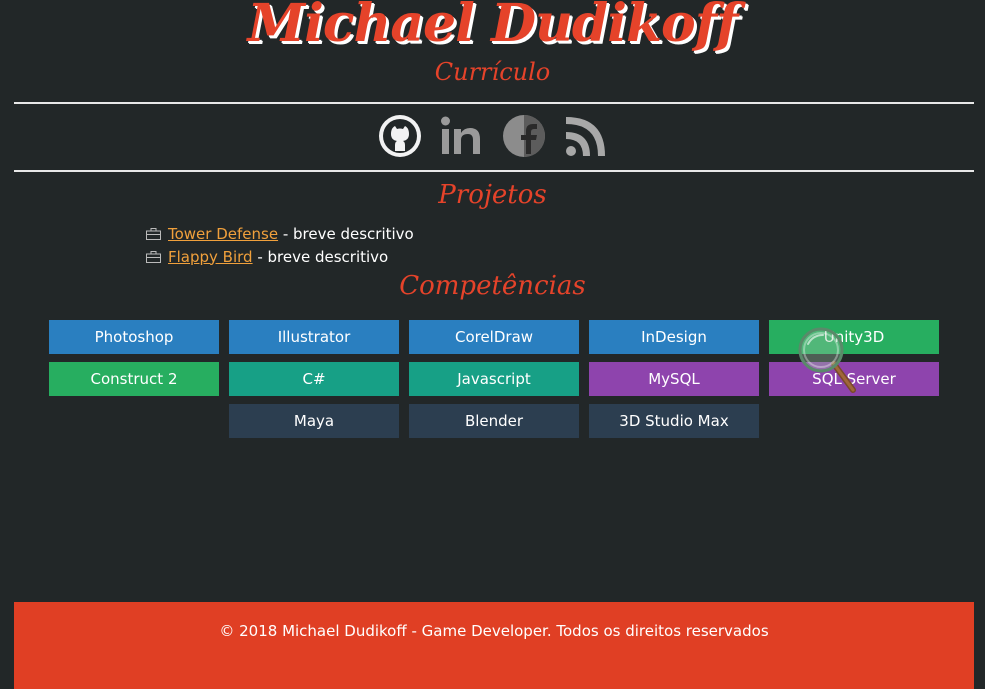 This screenshot has width=985, height=689. What do you see at coordinates (674, 421) in the screenshot?
I see `skill-3d-studio-max: 3D Studio Max` at bounding box center [674, 421].